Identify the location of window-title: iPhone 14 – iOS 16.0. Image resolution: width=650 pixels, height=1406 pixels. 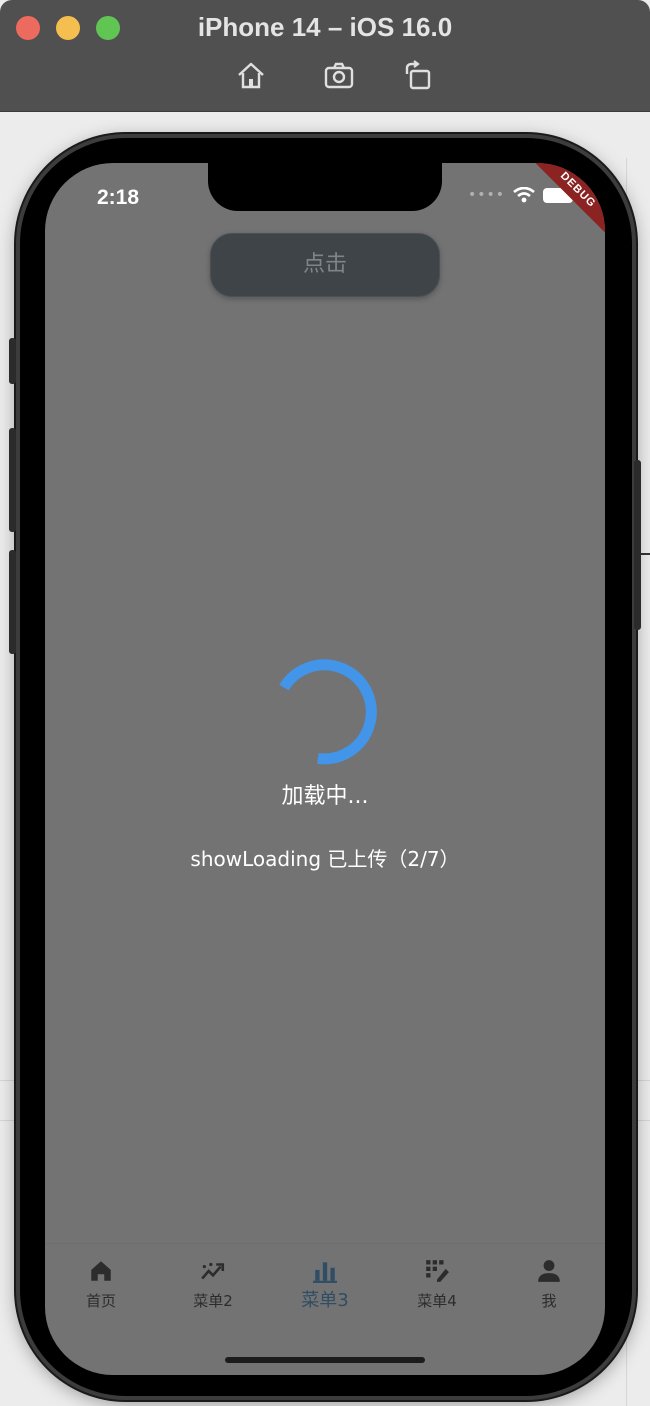
(325, 27).